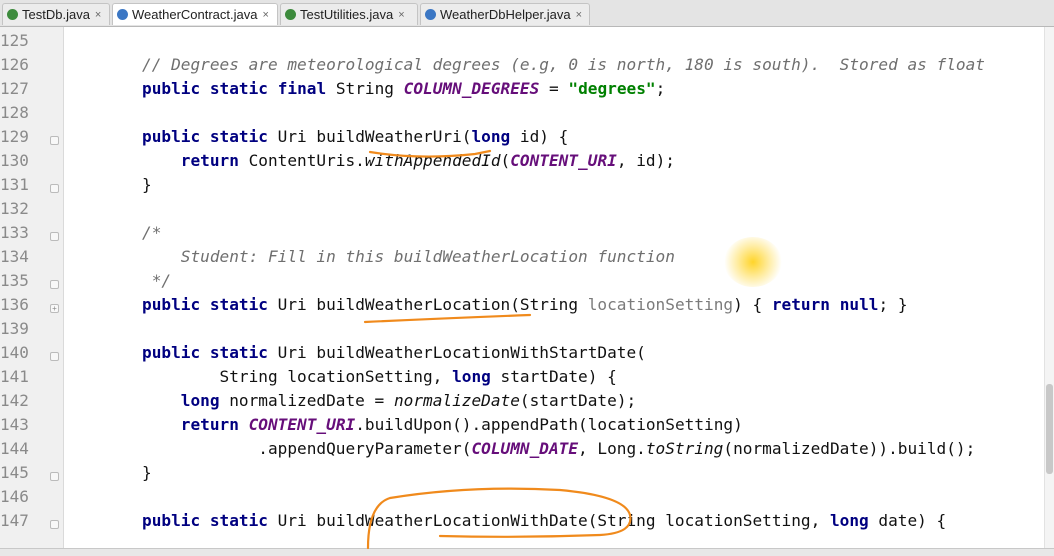 This screenshot has height=556, width=1054. Describe the element at coordinates (753, 262) in the screenshot. I see `cursor-highlight` at that location.